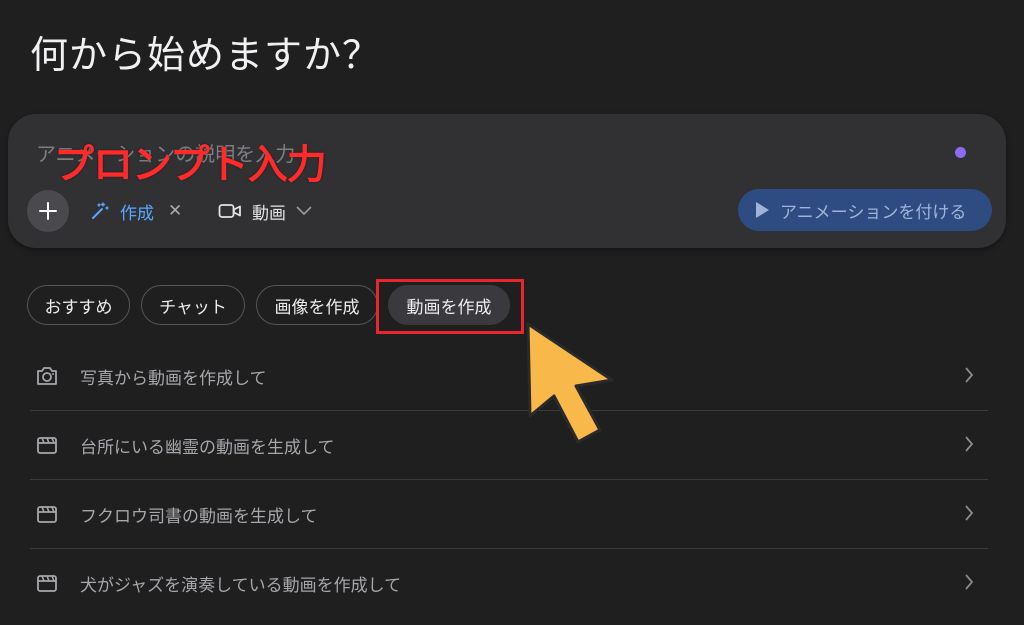  Describe the element at coordinates (175, 211) in the screenshot. I see `close-icon: ✕` at that location.